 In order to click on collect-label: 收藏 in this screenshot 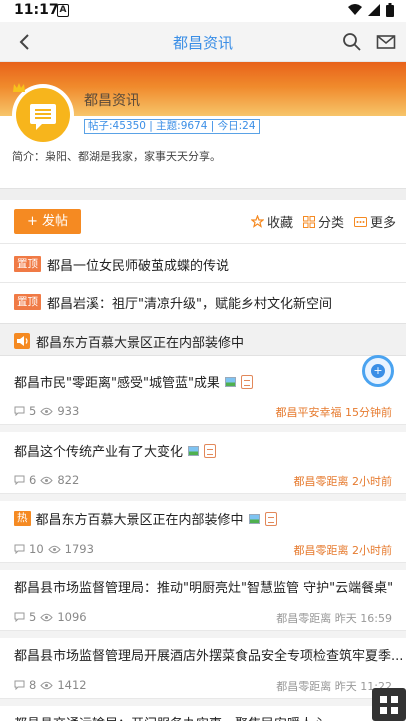, I will do `click(279, 223)`.